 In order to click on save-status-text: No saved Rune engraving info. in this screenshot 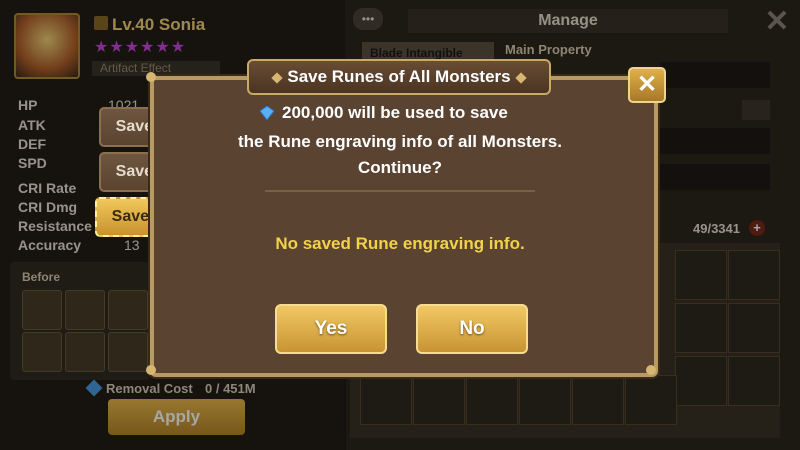, I will do `click(400, 243)`.